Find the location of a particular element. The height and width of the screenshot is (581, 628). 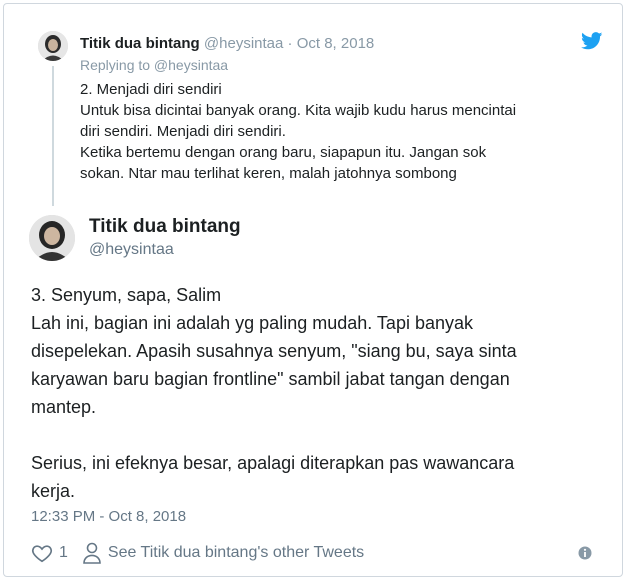

parent-avatar is located at coordinates (53, 46).